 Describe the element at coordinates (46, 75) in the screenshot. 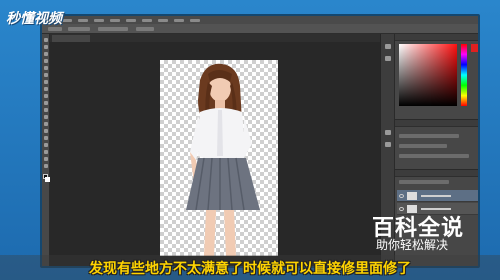

I see `eyedropper-tool-icon` at that location.